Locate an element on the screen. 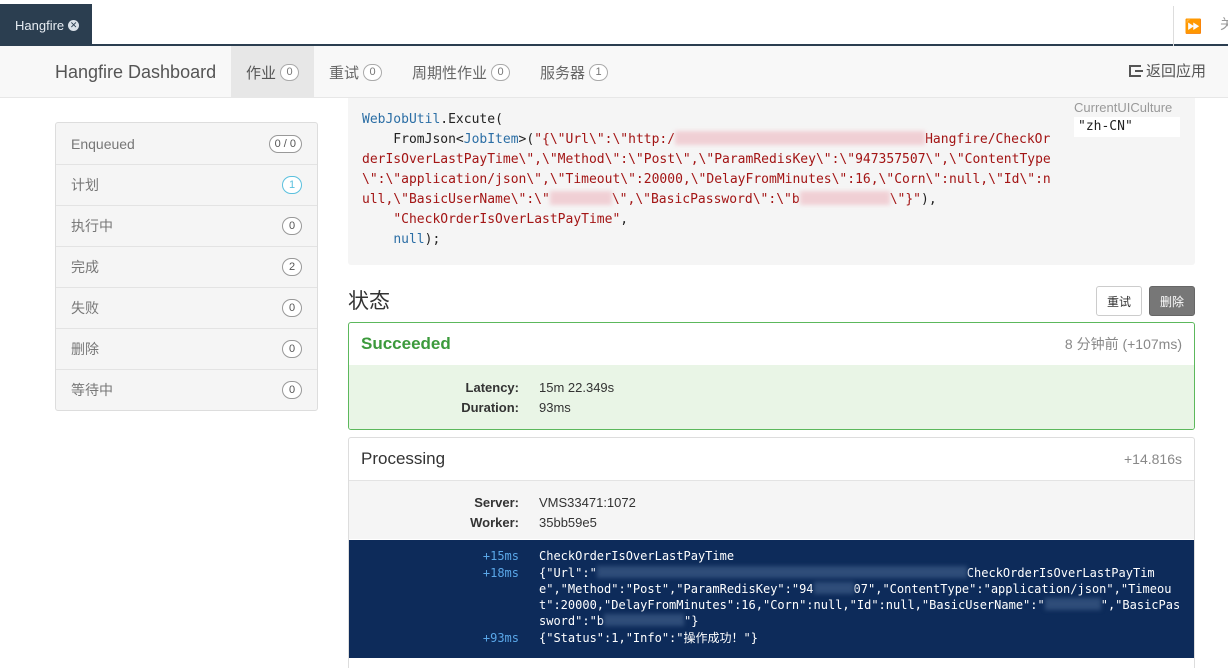 Image resolution: width=1228 pixels, height=668 pixels. culture-parameter: CurrentUICulture "zh-CN" is located at coordinates (1127, 118).